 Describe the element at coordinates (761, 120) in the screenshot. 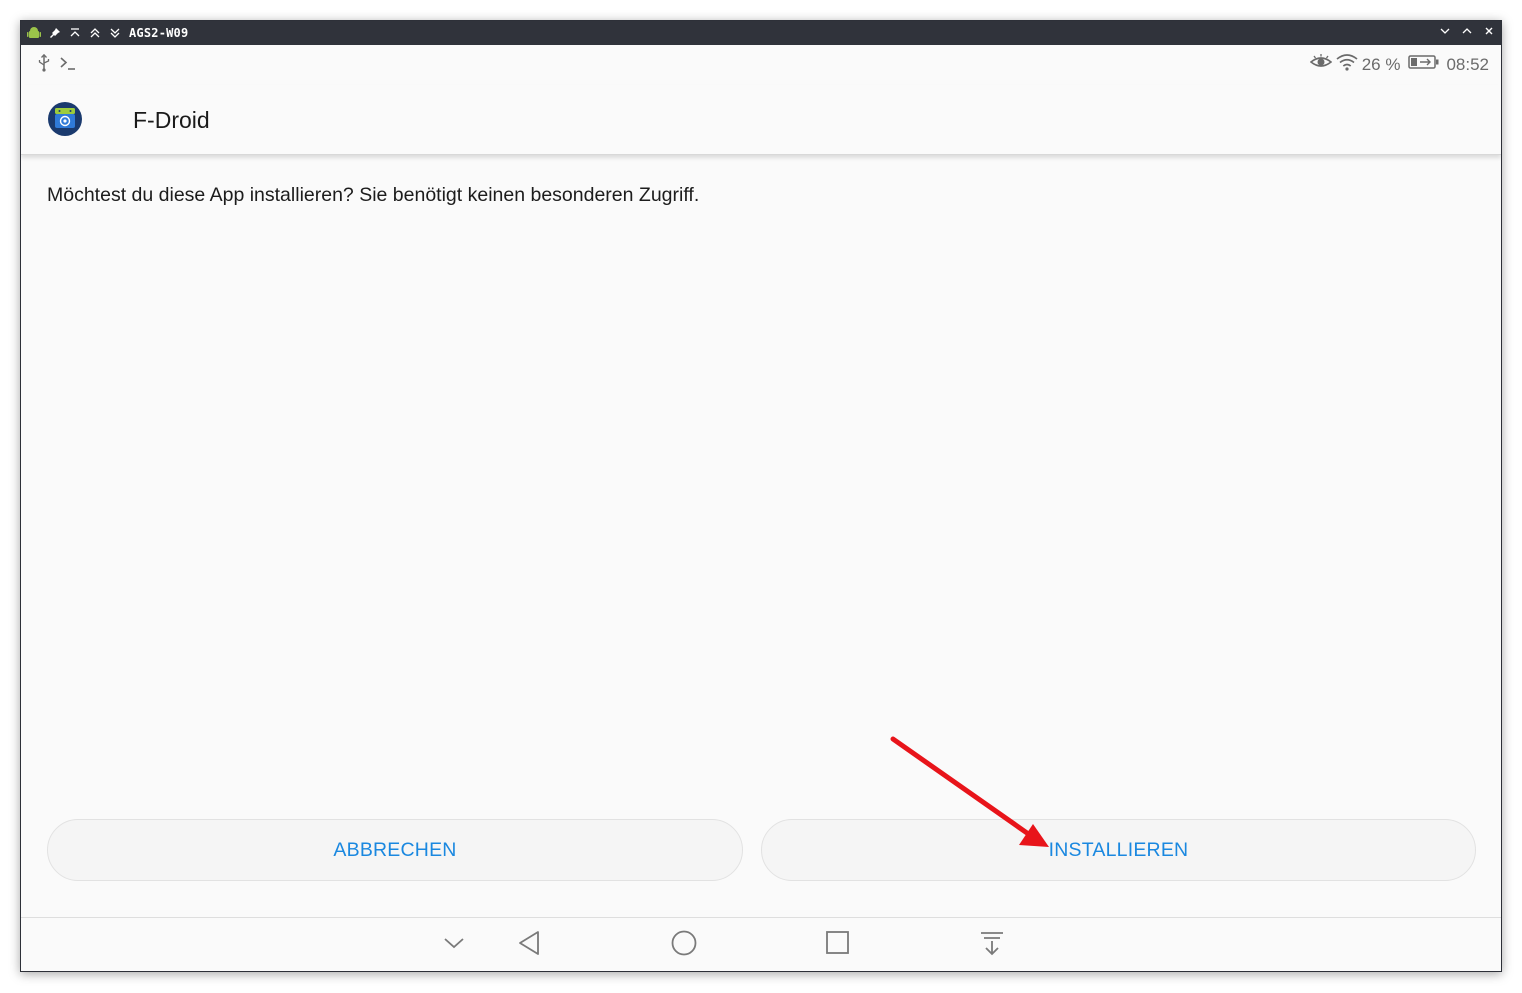

I see `app-bar: F-Droid` at that location.